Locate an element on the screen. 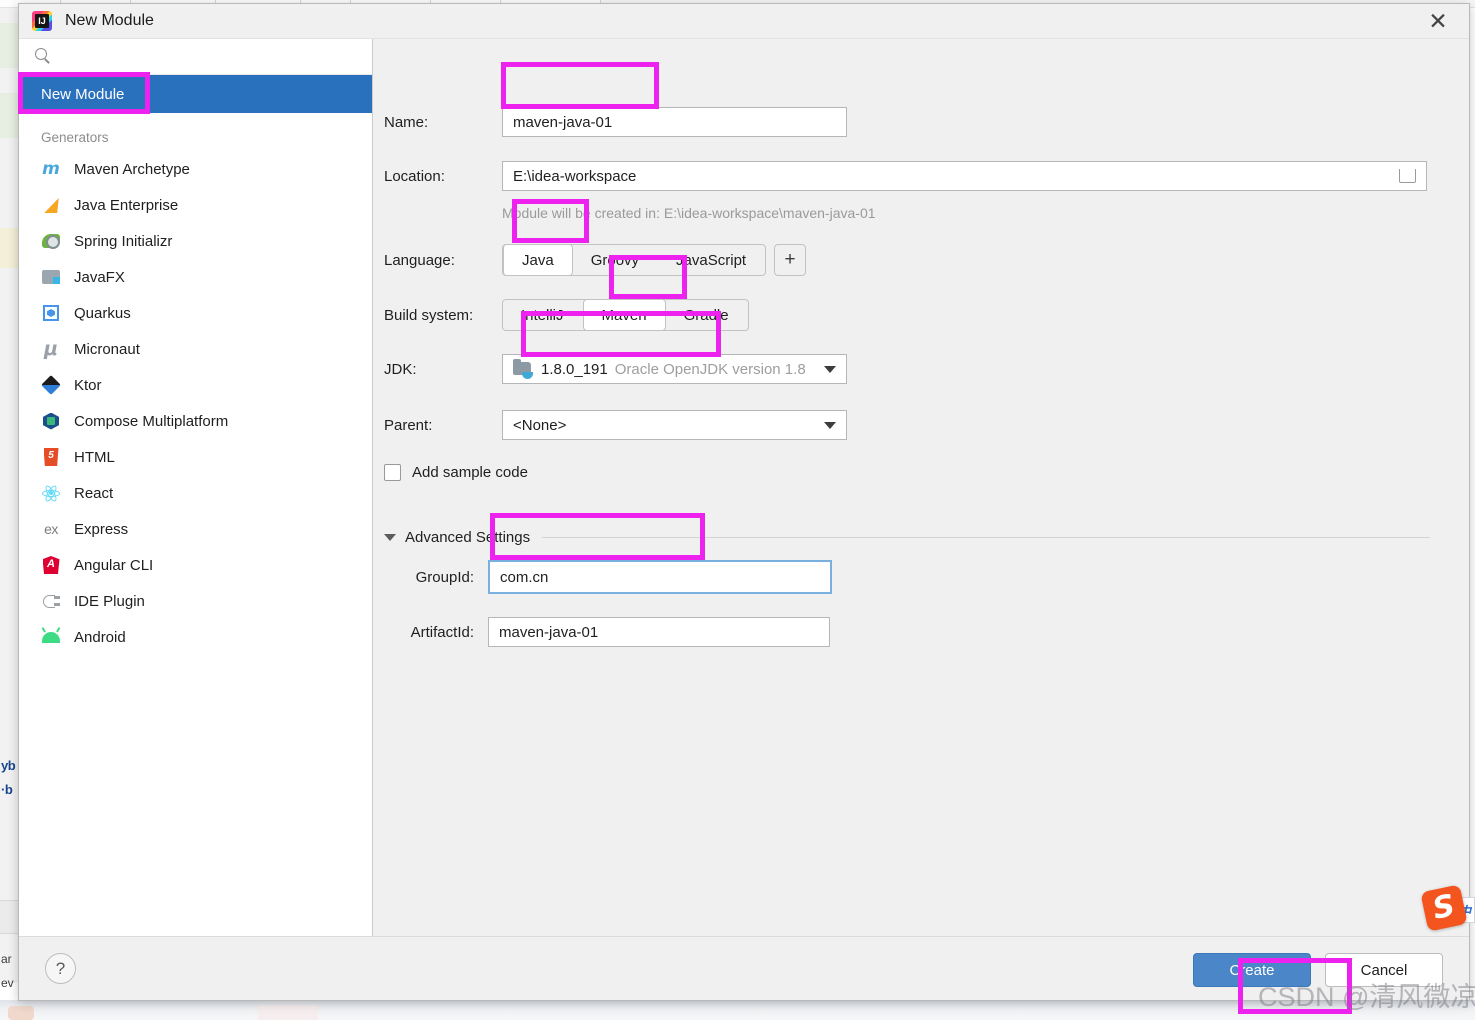  sogou-ime-icon: S is located at coordinates (1444, 908).